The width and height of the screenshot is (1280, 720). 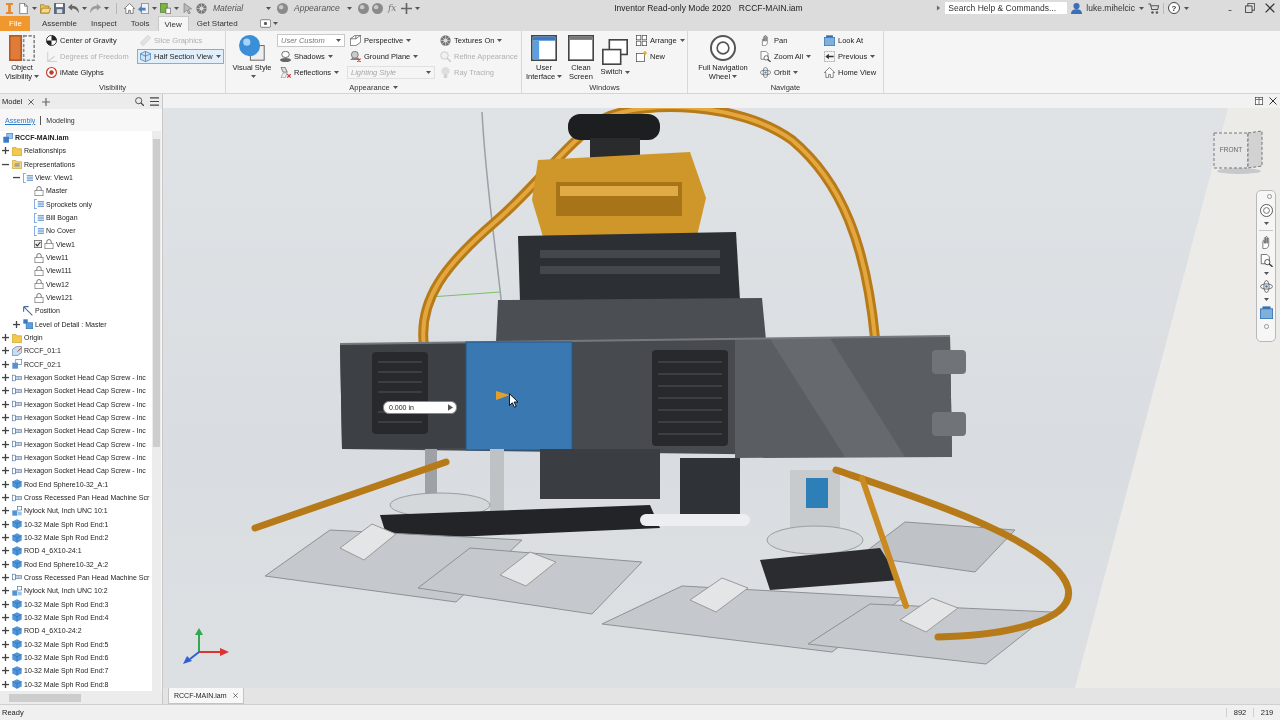 What do you see at coordinates (1266, 312) in the screenshot?
I see `screen-icon` at bounding box center [1266, 312].